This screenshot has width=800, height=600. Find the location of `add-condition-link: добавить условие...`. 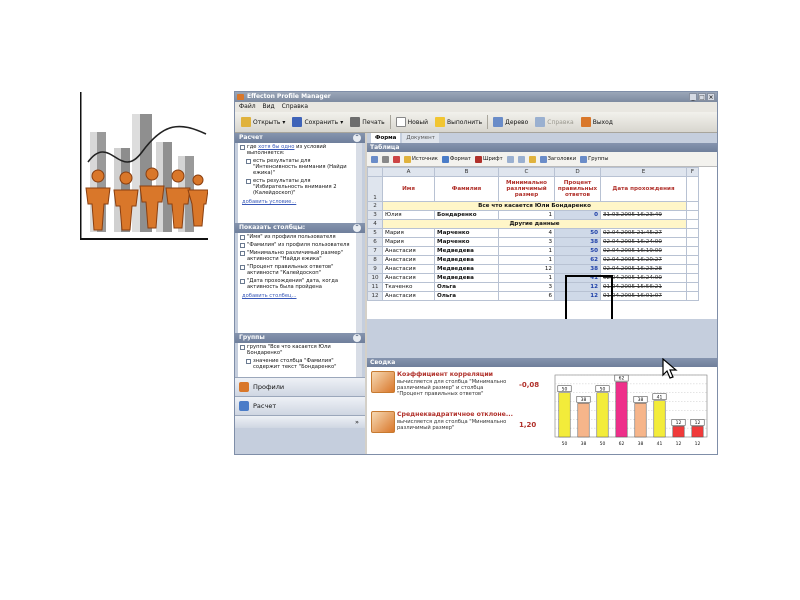

add-condition-link: добавить условие... is located at coordinates (297, 202).